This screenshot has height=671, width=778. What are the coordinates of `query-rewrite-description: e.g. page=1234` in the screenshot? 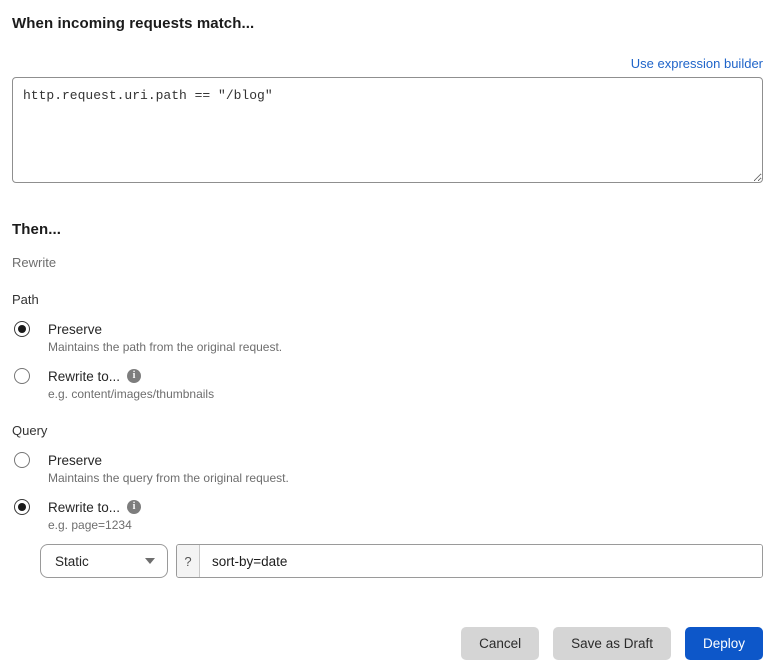 It's located at (90, 525).